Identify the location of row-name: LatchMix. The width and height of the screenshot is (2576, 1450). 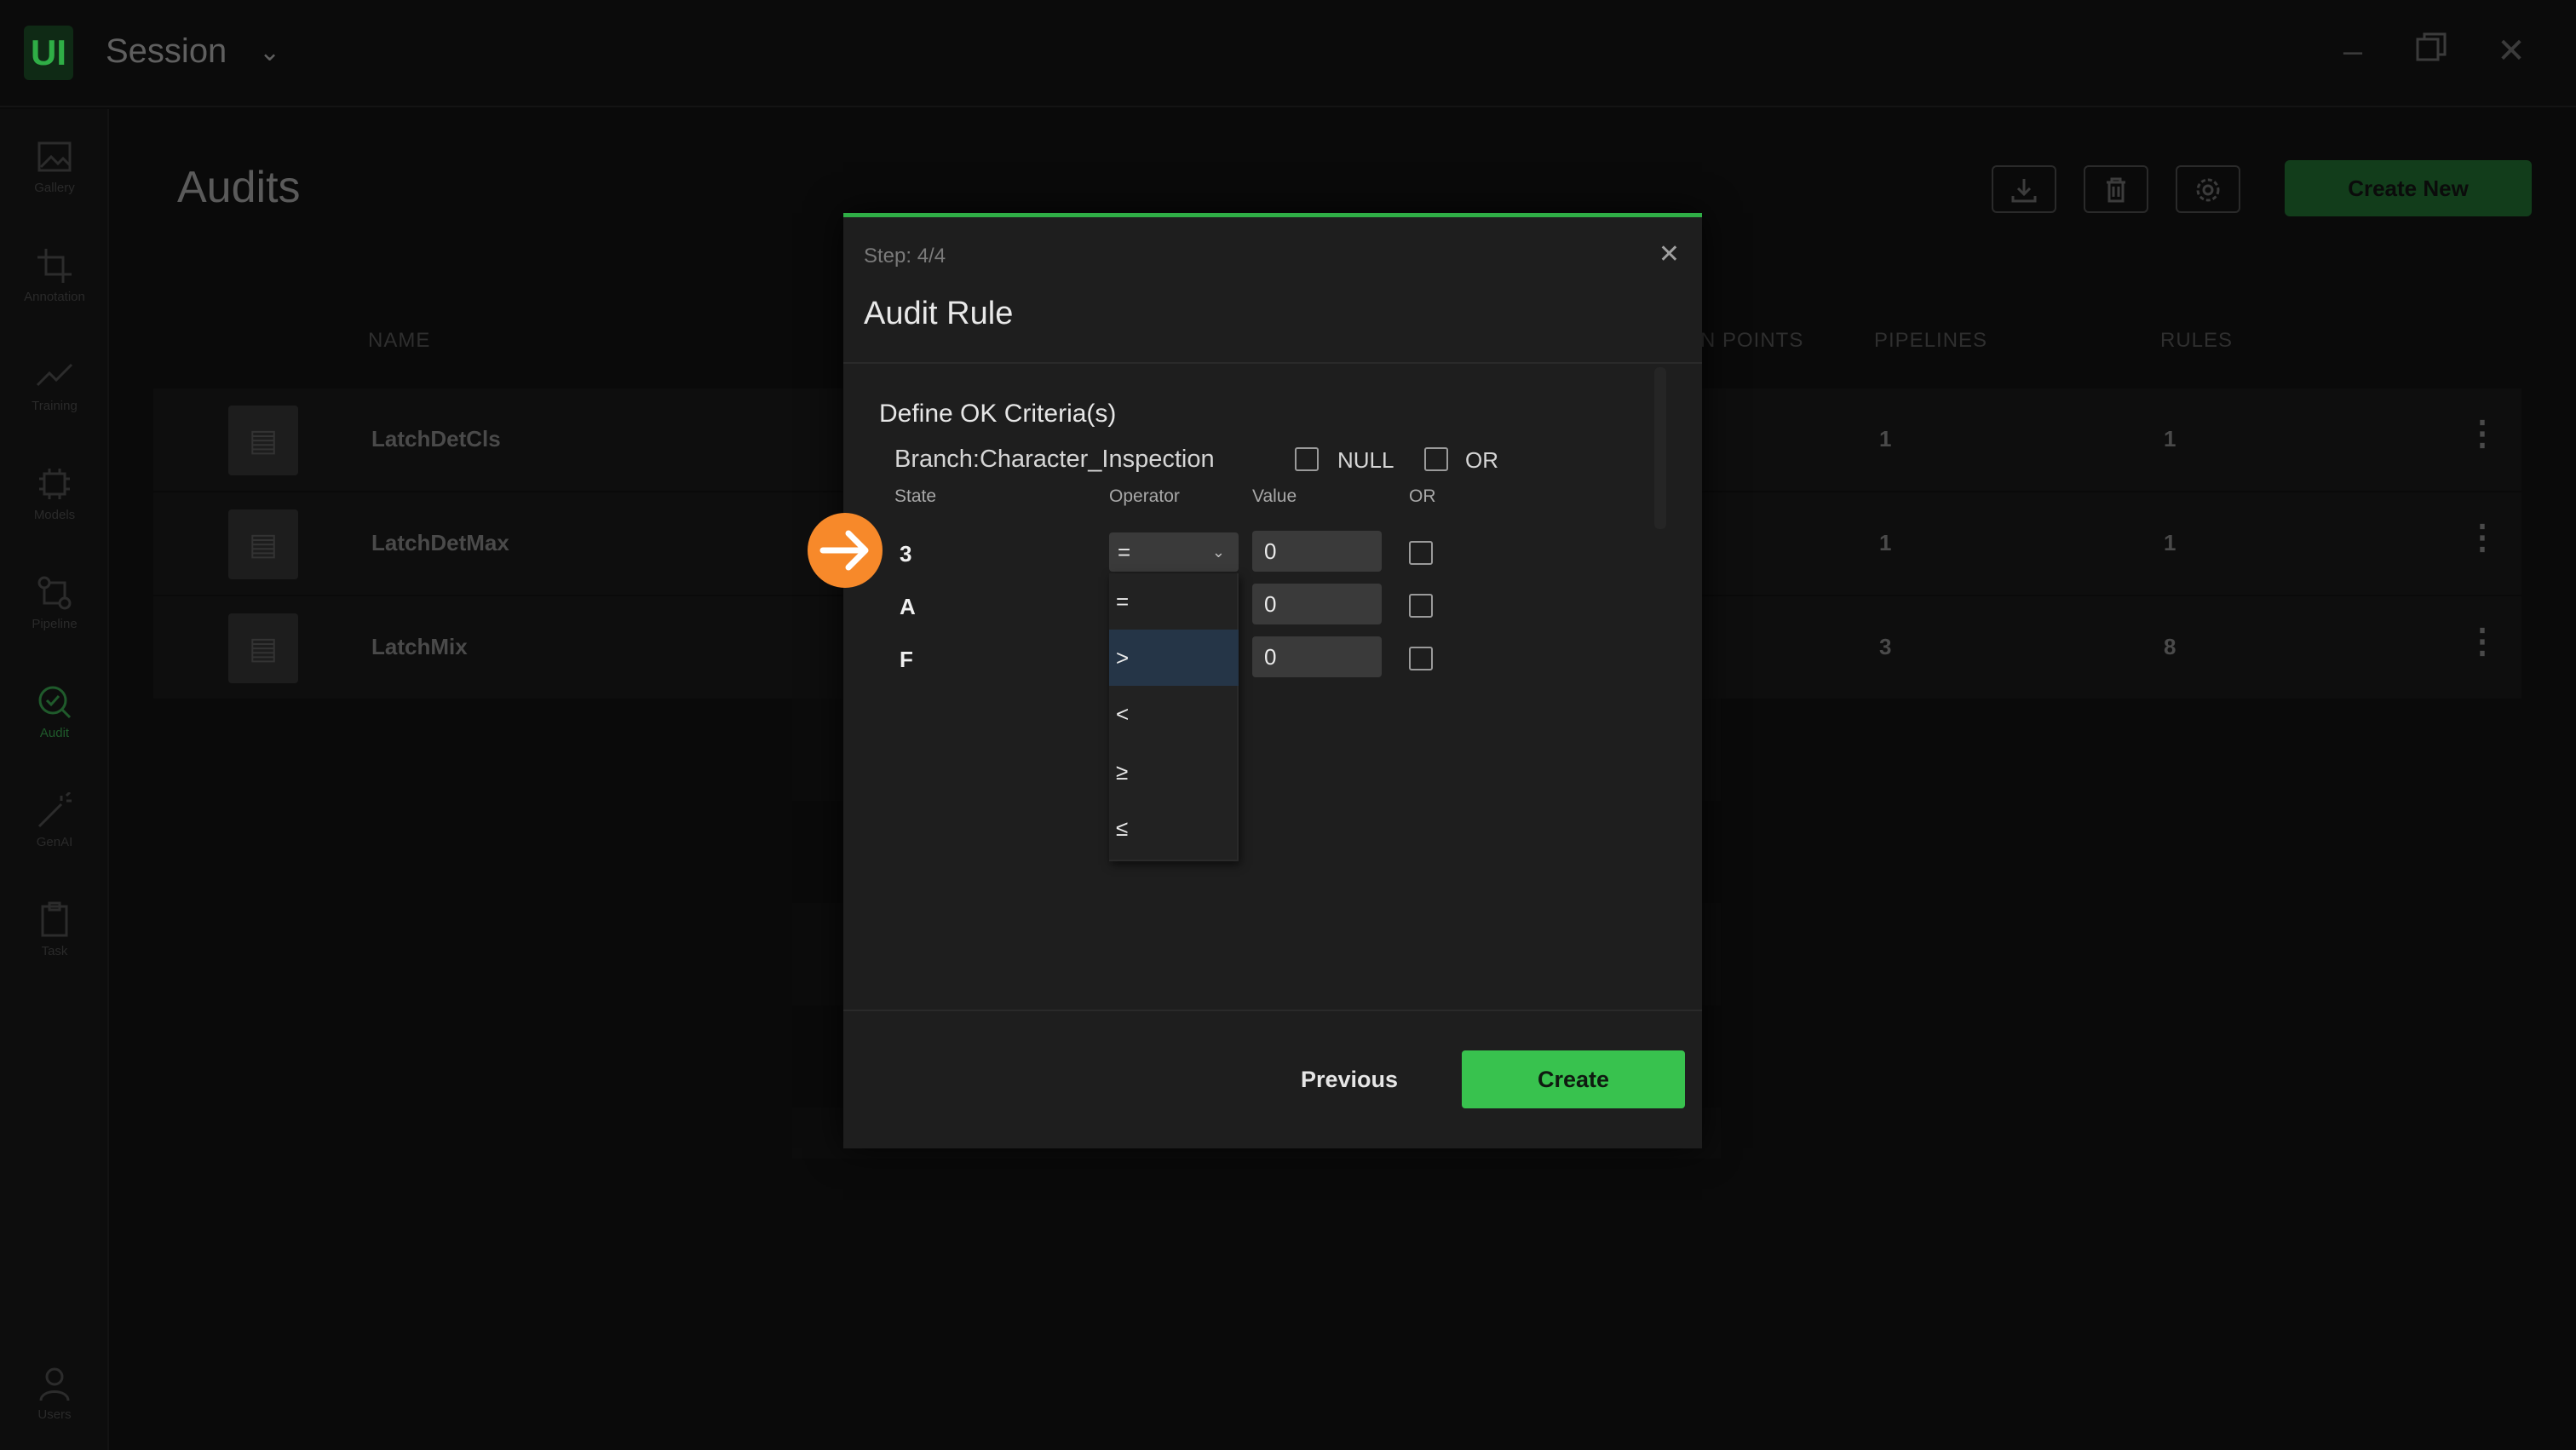
(420, 646).